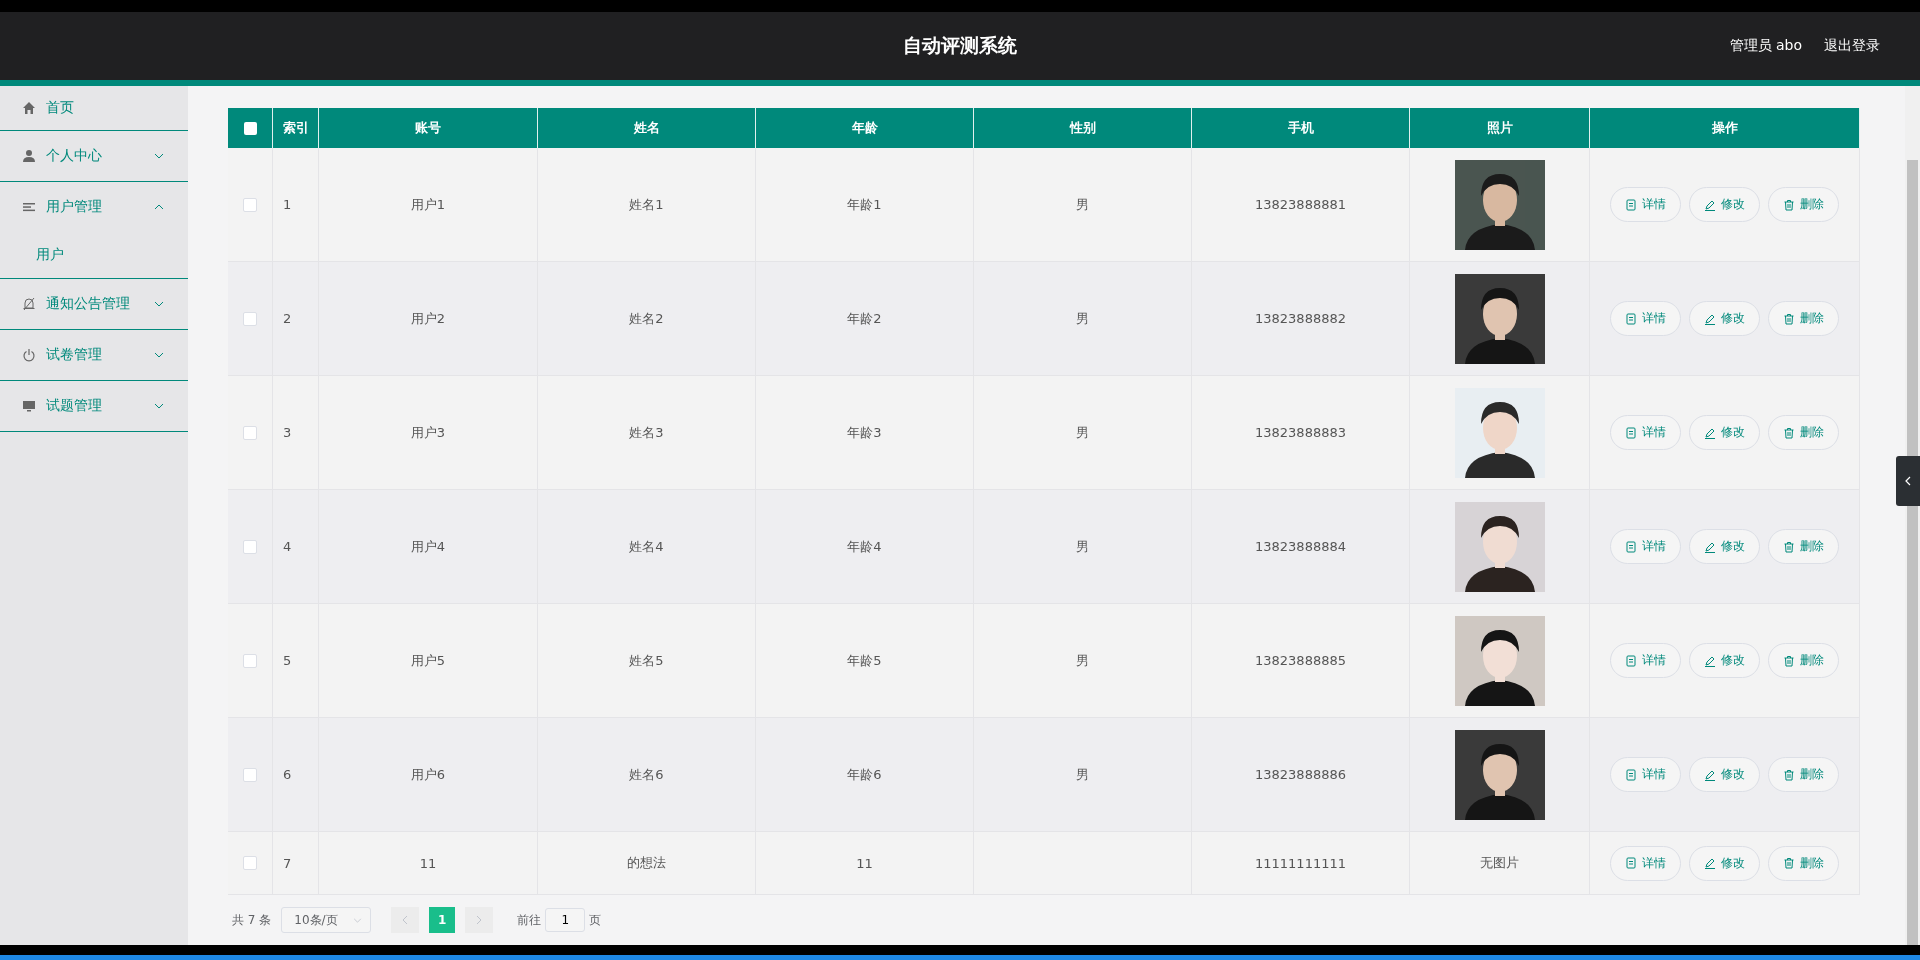 This screenshot has width=1920, height=960. I want to click on app-title: 自动评测系统, so click(960, 45).